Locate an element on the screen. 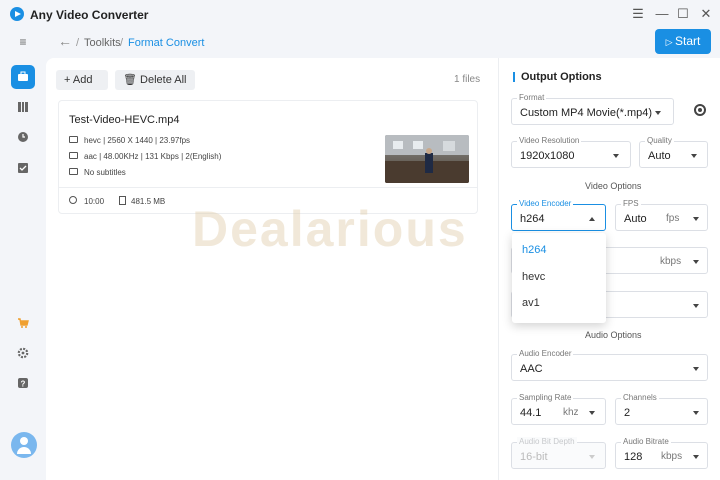  encoder-option-h264: h264 is located at coordinates (534, 250).